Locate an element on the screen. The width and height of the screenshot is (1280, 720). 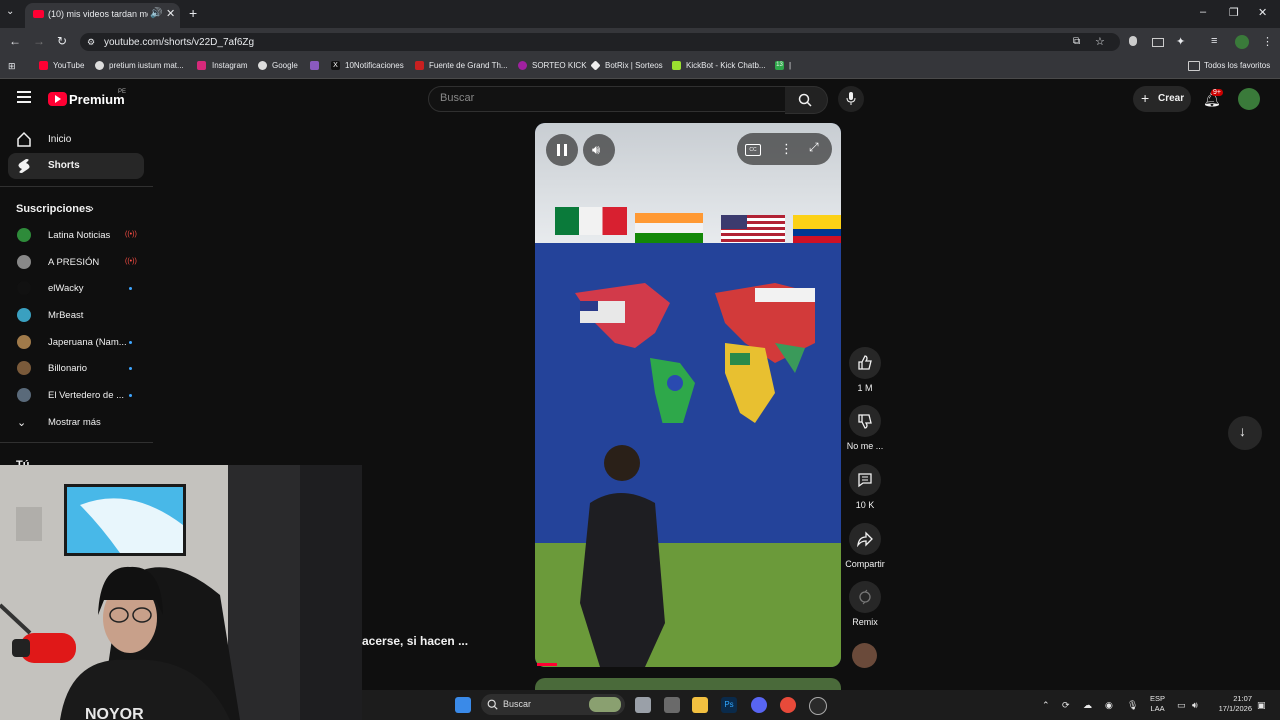
region-code: PE is located at coordinates (122, 92).